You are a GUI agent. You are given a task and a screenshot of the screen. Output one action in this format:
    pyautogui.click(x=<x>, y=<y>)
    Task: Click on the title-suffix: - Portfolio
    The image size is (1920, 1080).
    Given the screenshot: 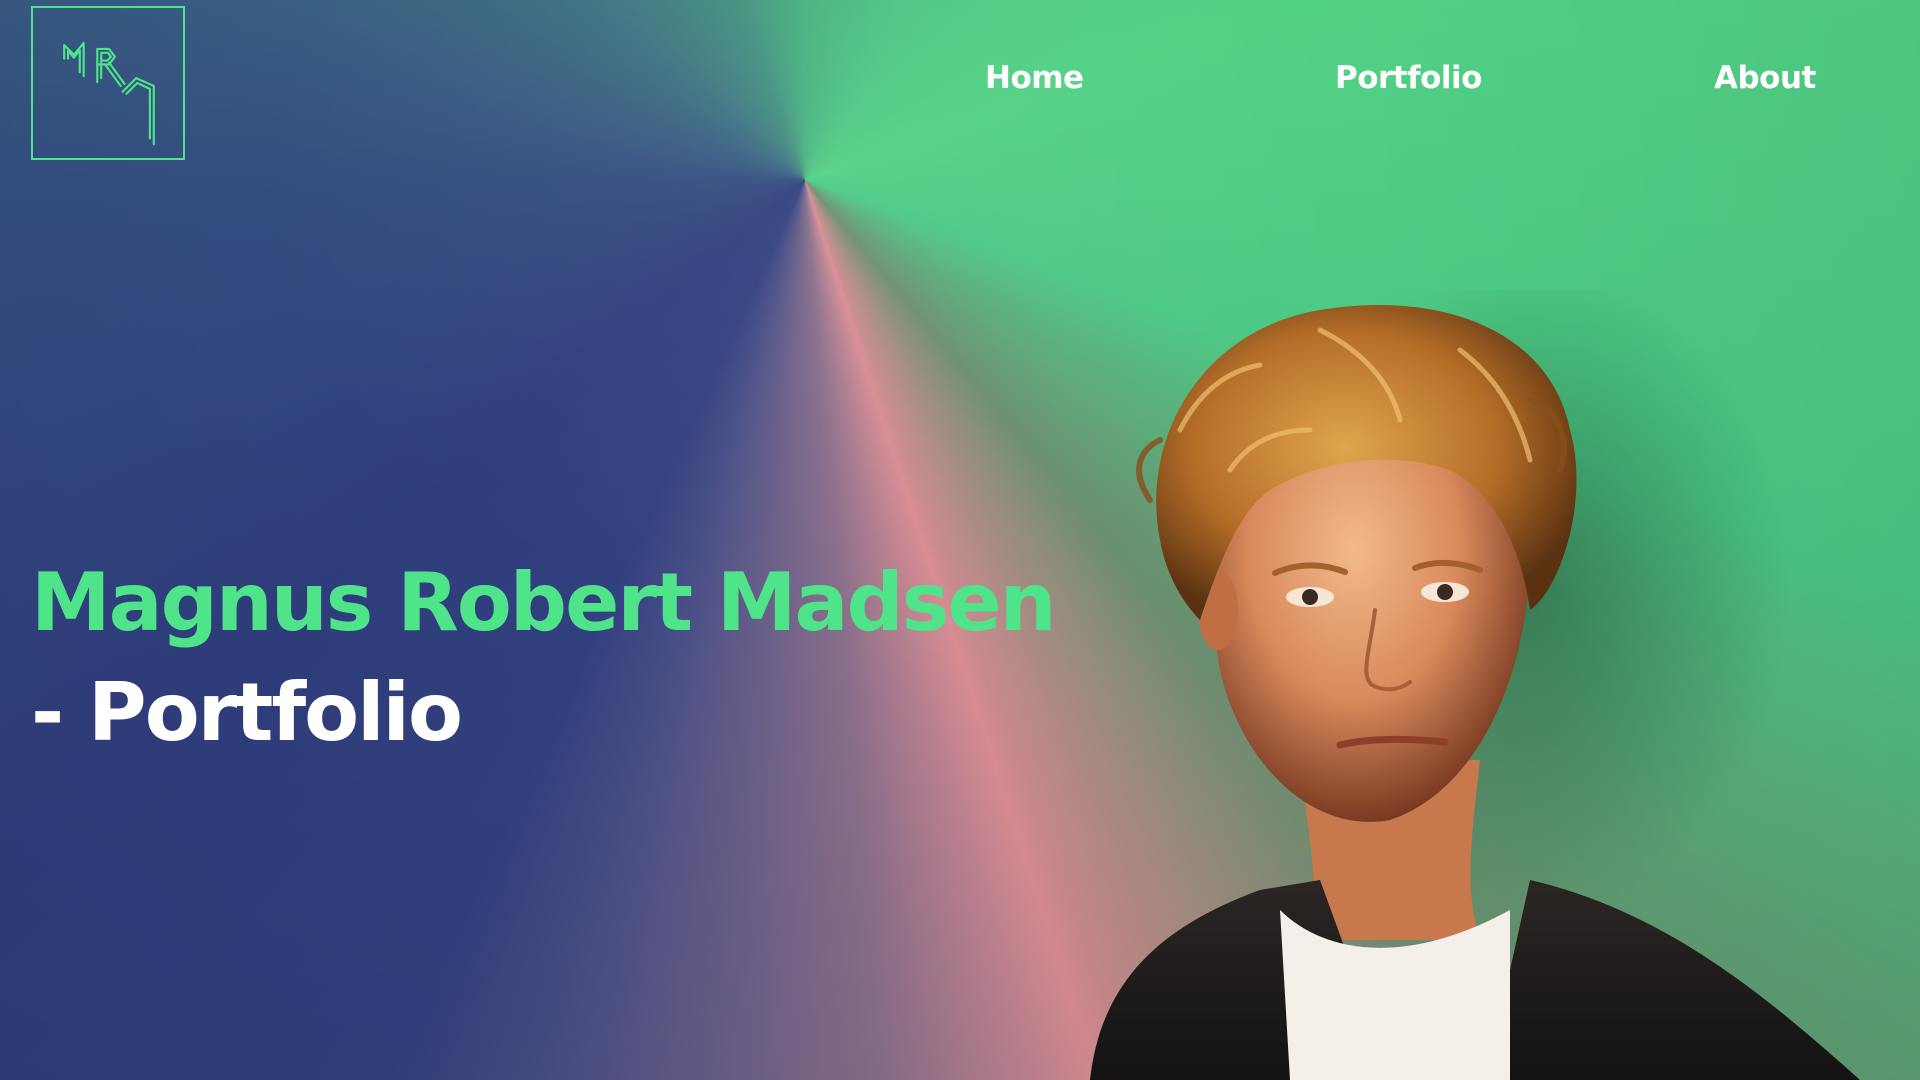 What is the action you would take?
    pyautogui.click(x=247, y=712)
    